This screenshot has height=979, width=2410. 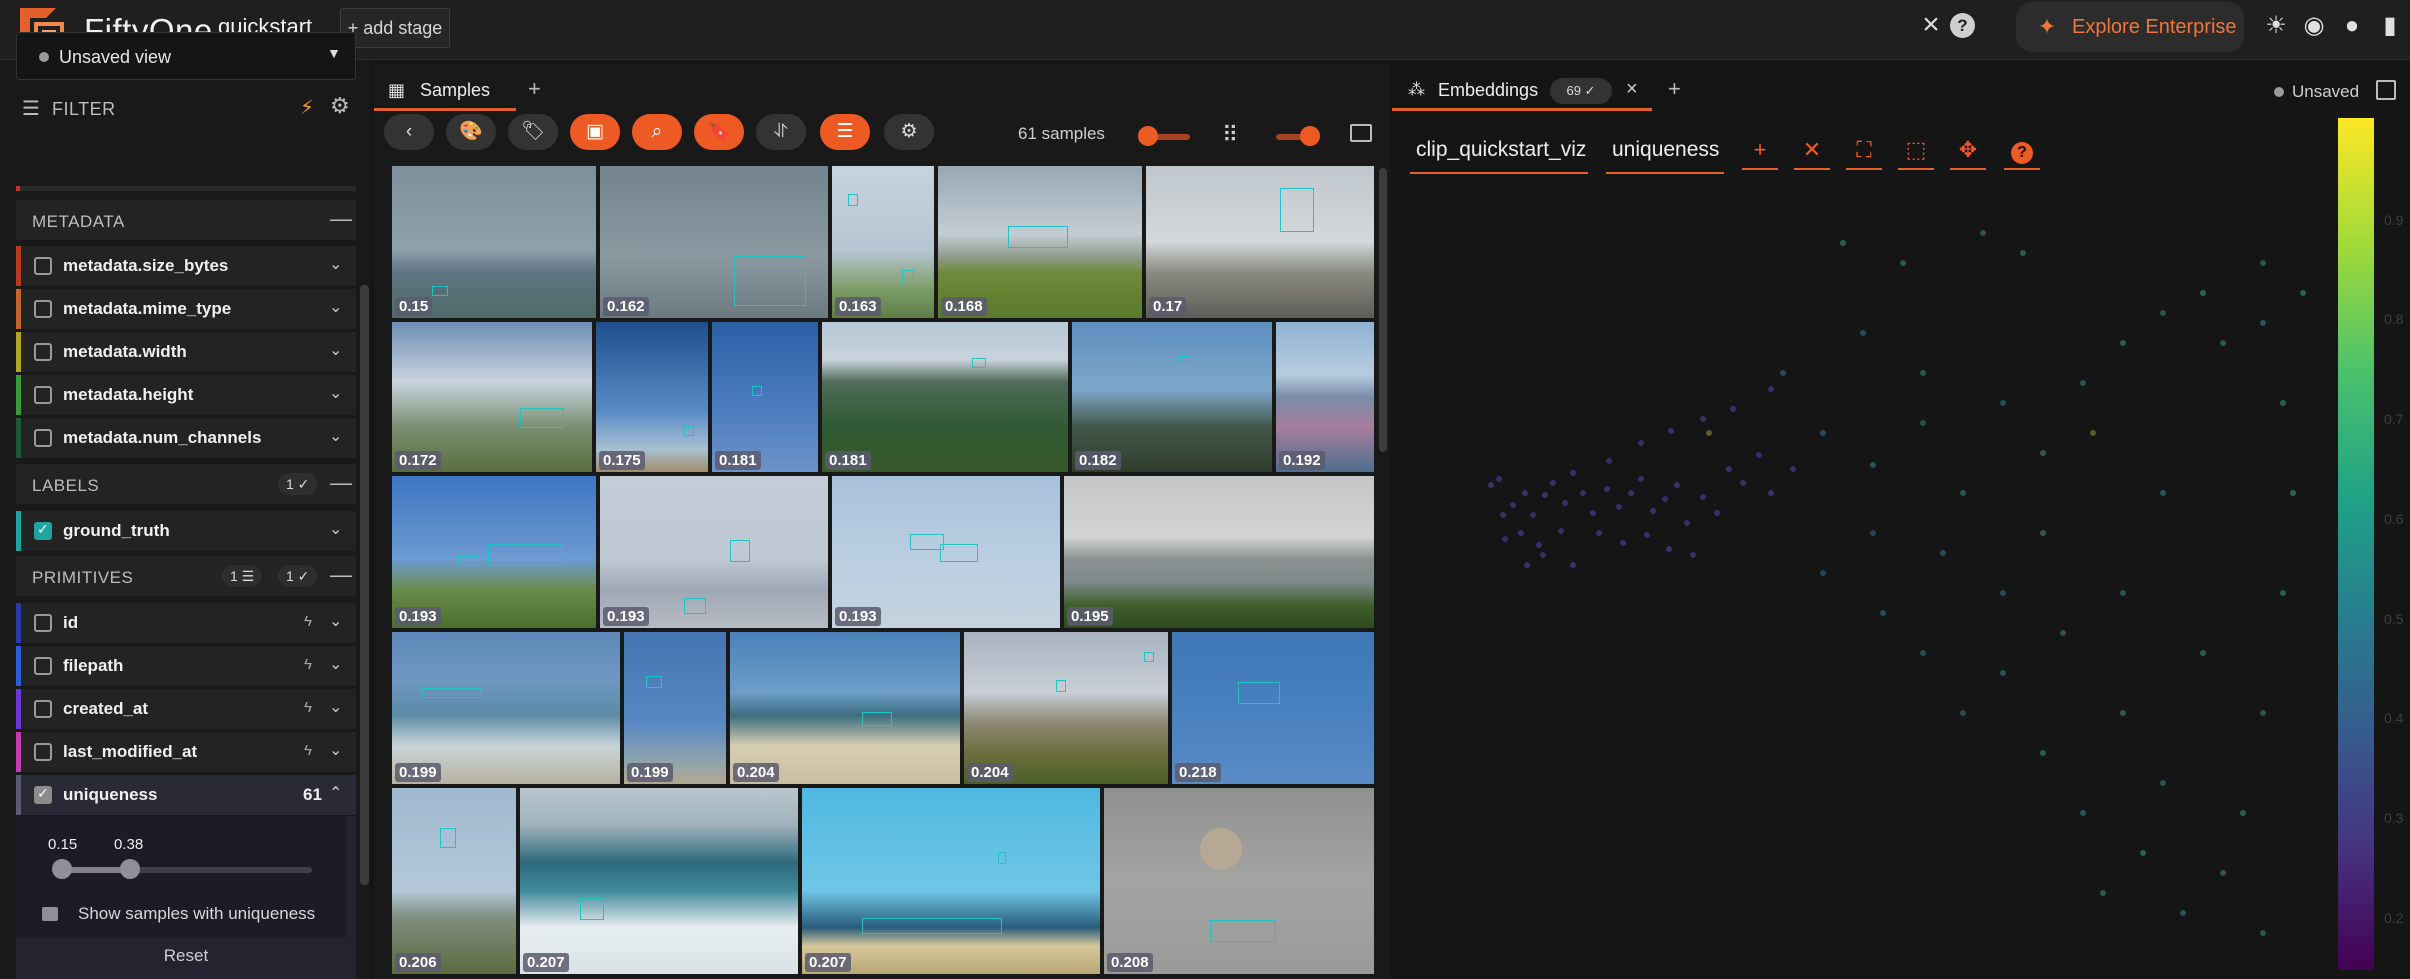 I want to click on panel-layout-icon, so click(x=2386, y=90).